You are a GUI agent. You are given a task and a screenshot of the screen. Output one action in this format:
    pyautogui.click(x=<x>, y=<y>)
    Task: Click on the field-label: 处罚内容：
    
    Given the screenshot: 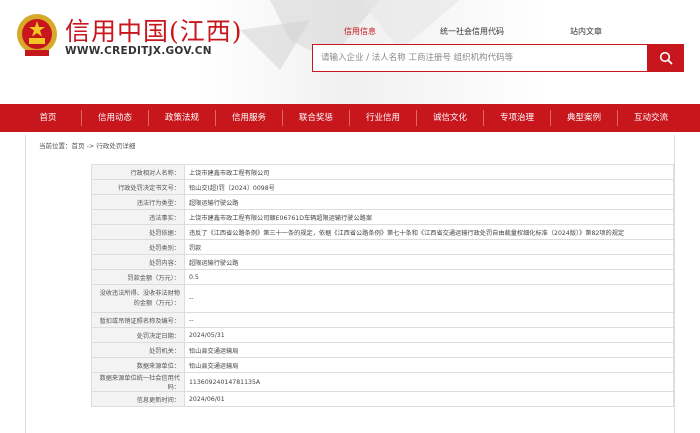 What is the action you would take?
    pyautogui.click(x=138, y=262)
    